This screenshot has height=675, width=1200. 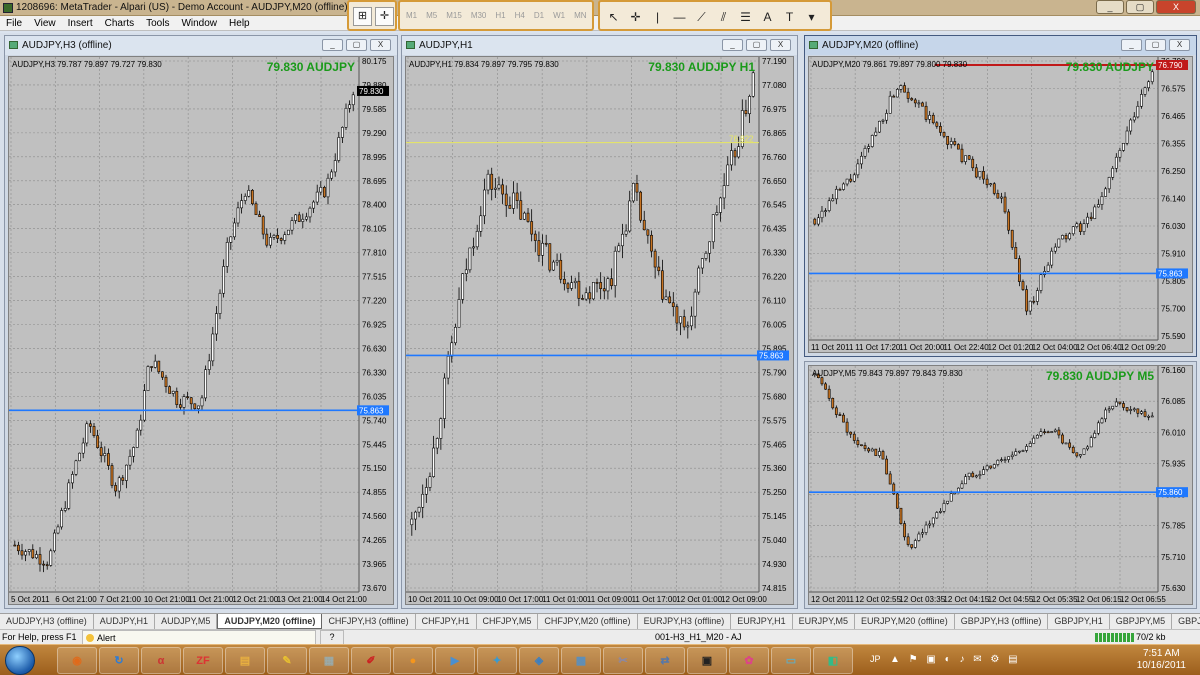 I want to click on taskbar-orange-icon: ●, so click(x=413, y=660).